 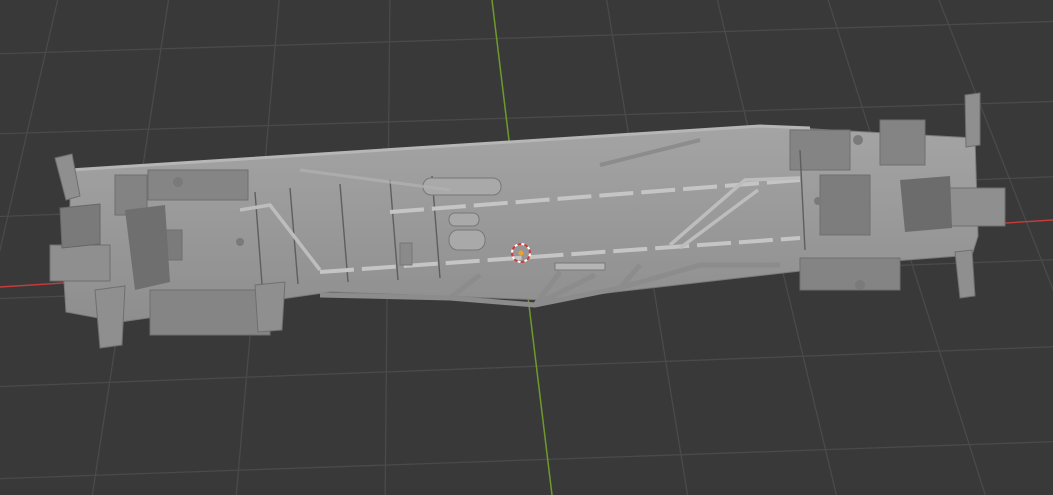 What do you see at coordinates (926, 204) in the screenshot?
I see `right-end-recess` at bounding box center [926, 204].